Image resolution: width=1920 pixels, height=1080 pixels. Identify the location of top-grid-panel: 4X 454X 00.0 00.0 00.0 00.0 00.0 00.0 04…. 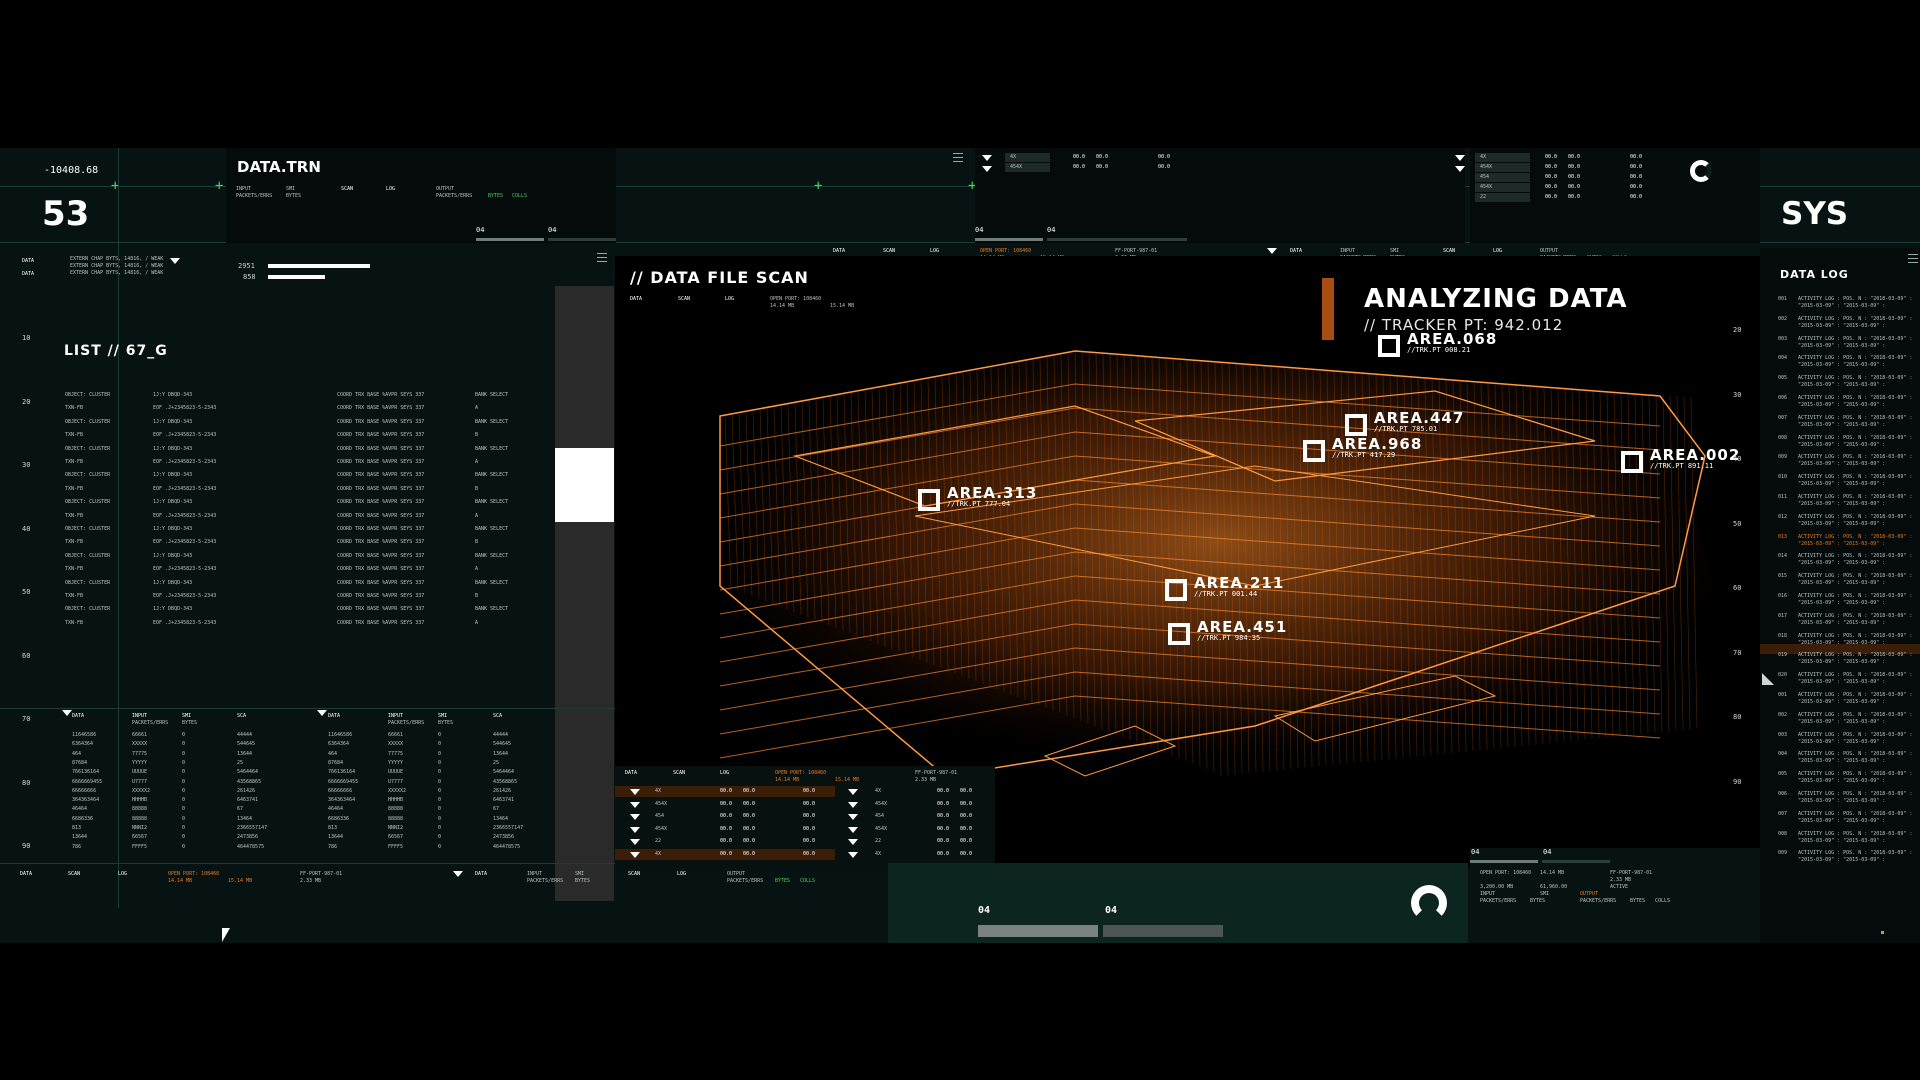
(1220, 195).